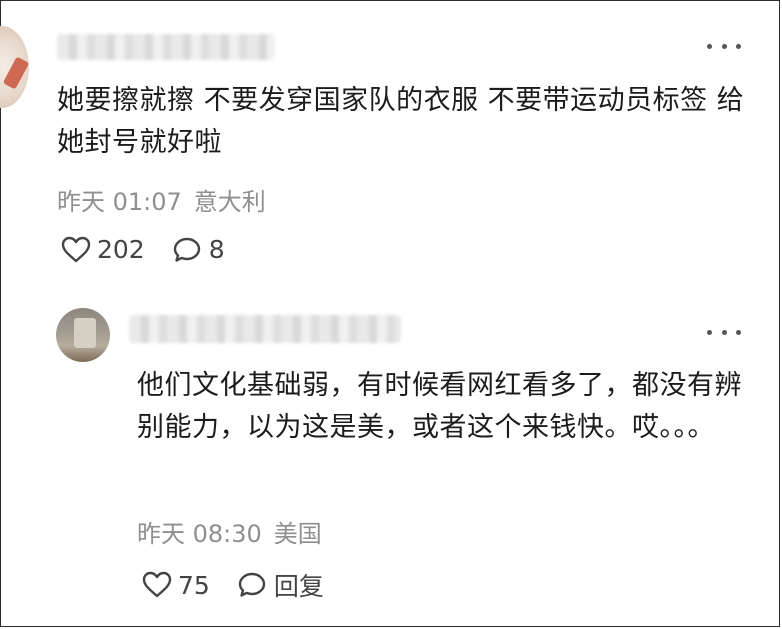  What do you see at coordinates (121, 249) in the screenshot?
I see `like-count: 202` at bounding box center [121, 249].